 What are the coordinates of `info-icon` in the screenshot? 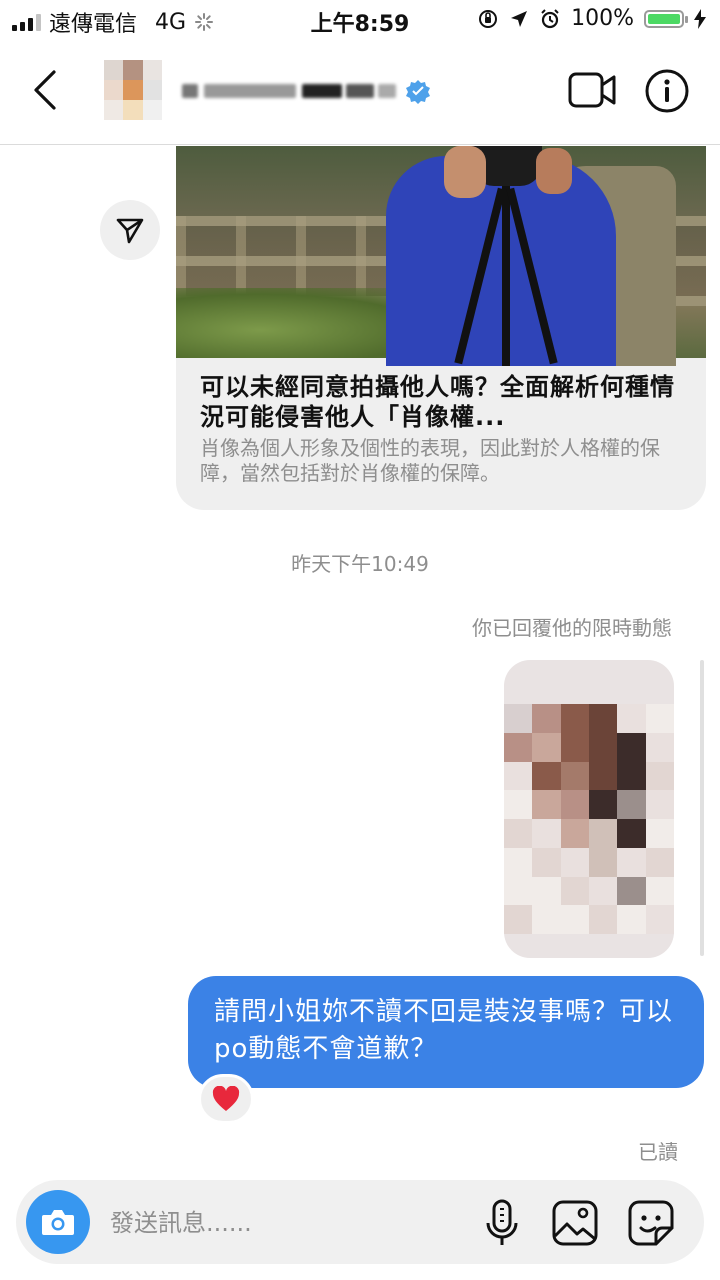 It's located at (667, 91).